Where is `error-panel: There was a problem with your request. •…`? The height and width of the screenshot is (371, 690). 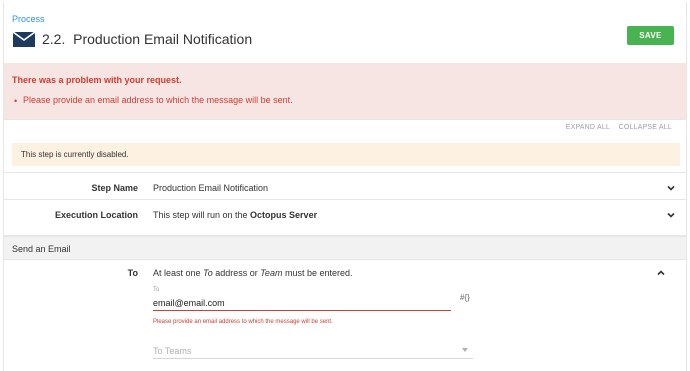
error-panel: There was a problem with your request. •… is located at coordinates (345, 91).